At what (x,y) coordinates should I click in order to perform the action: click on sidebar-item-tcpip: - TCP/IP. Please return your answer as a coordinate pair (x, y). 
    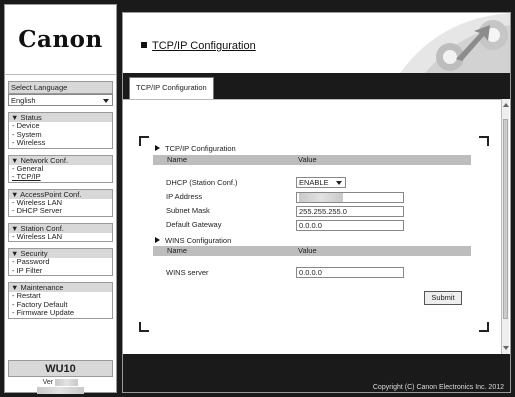
    Looking at the image, I should click on (60, 177).